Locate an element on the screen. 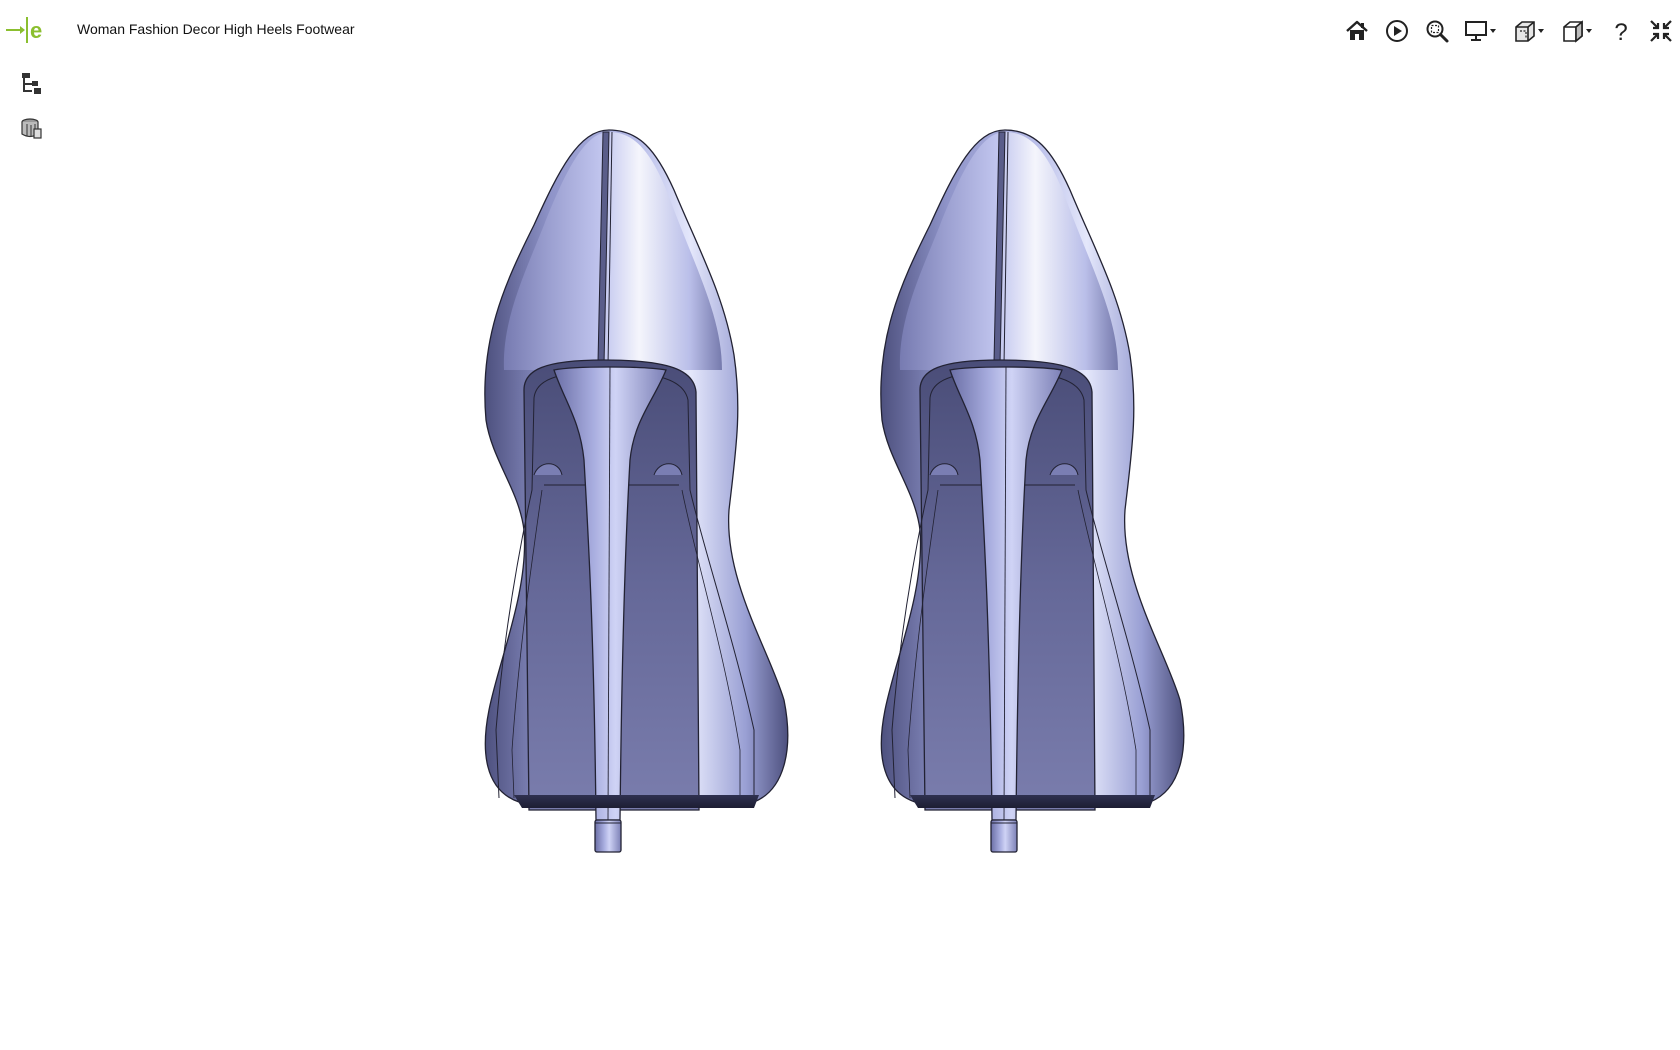 The image size is (1680, 1050). home-icon is located at coordinates (1357, 31).